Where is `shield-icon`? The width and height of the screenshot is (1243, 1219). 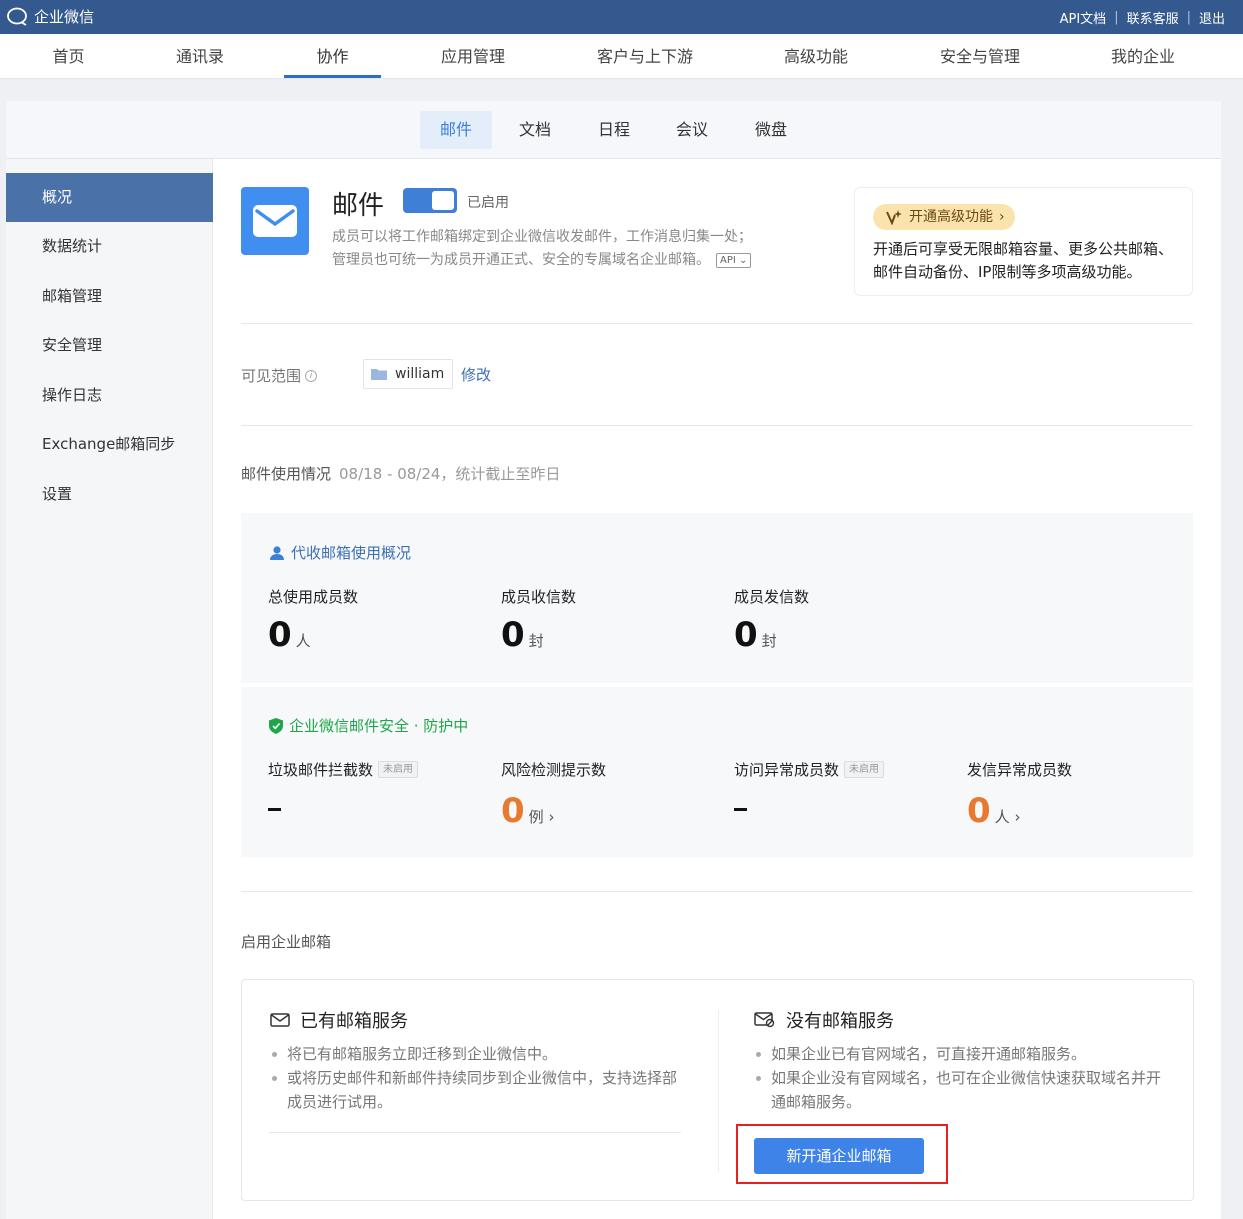 shield-icon is located at coordinates (276, 725).